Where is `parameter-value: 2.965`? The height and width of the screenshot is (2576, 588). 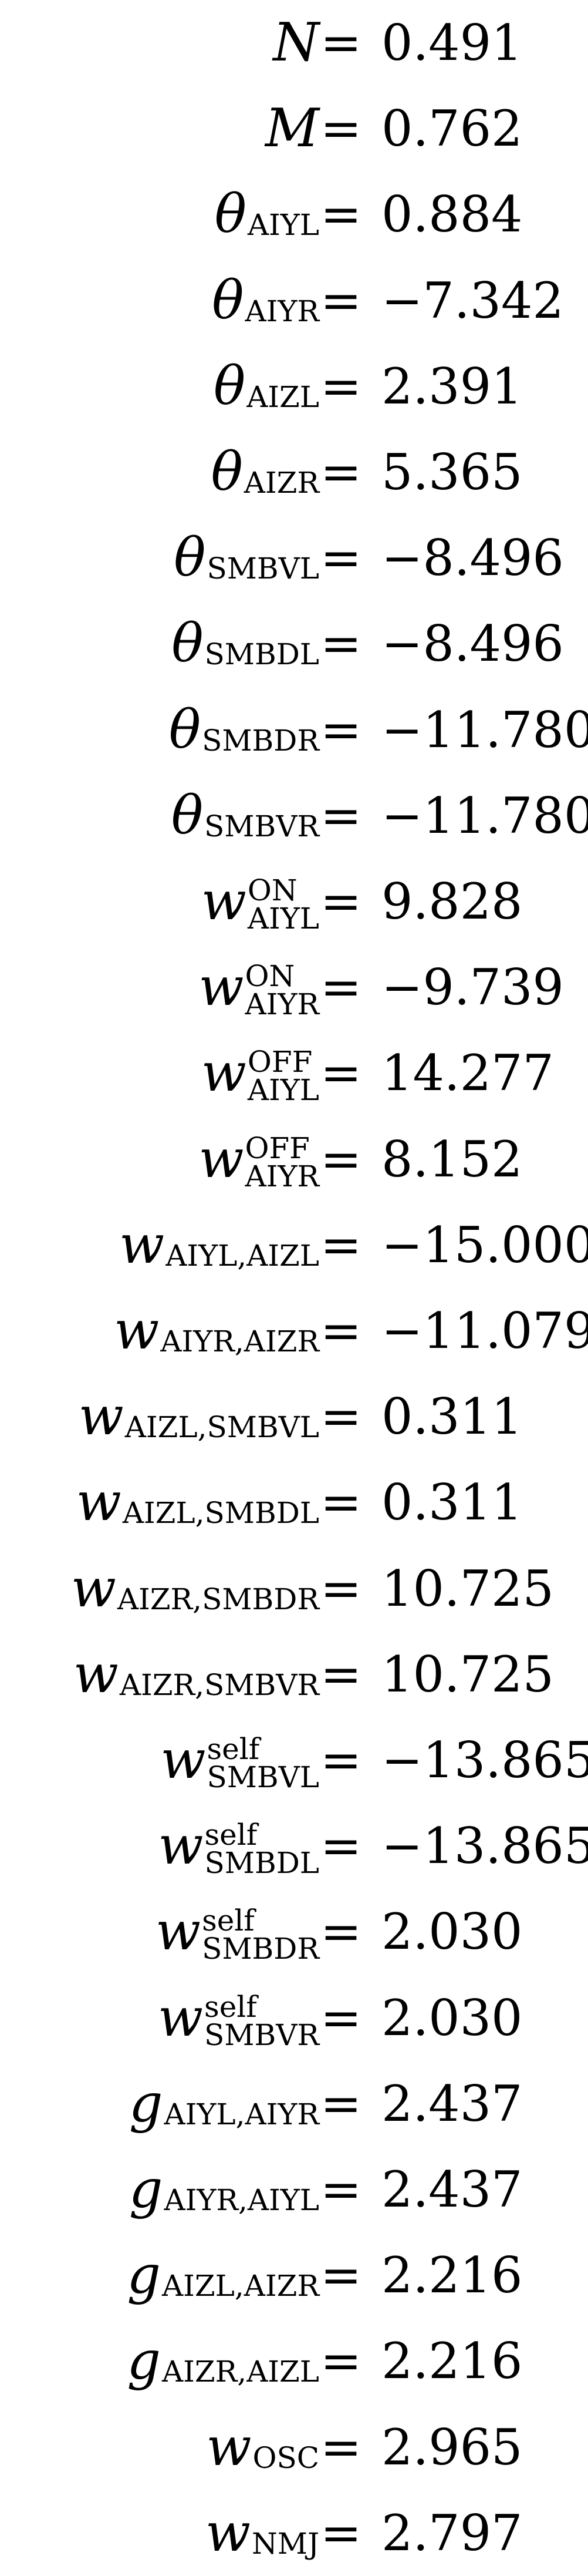
parameter-value: 2.965 is located at coordinates (452, 2447).